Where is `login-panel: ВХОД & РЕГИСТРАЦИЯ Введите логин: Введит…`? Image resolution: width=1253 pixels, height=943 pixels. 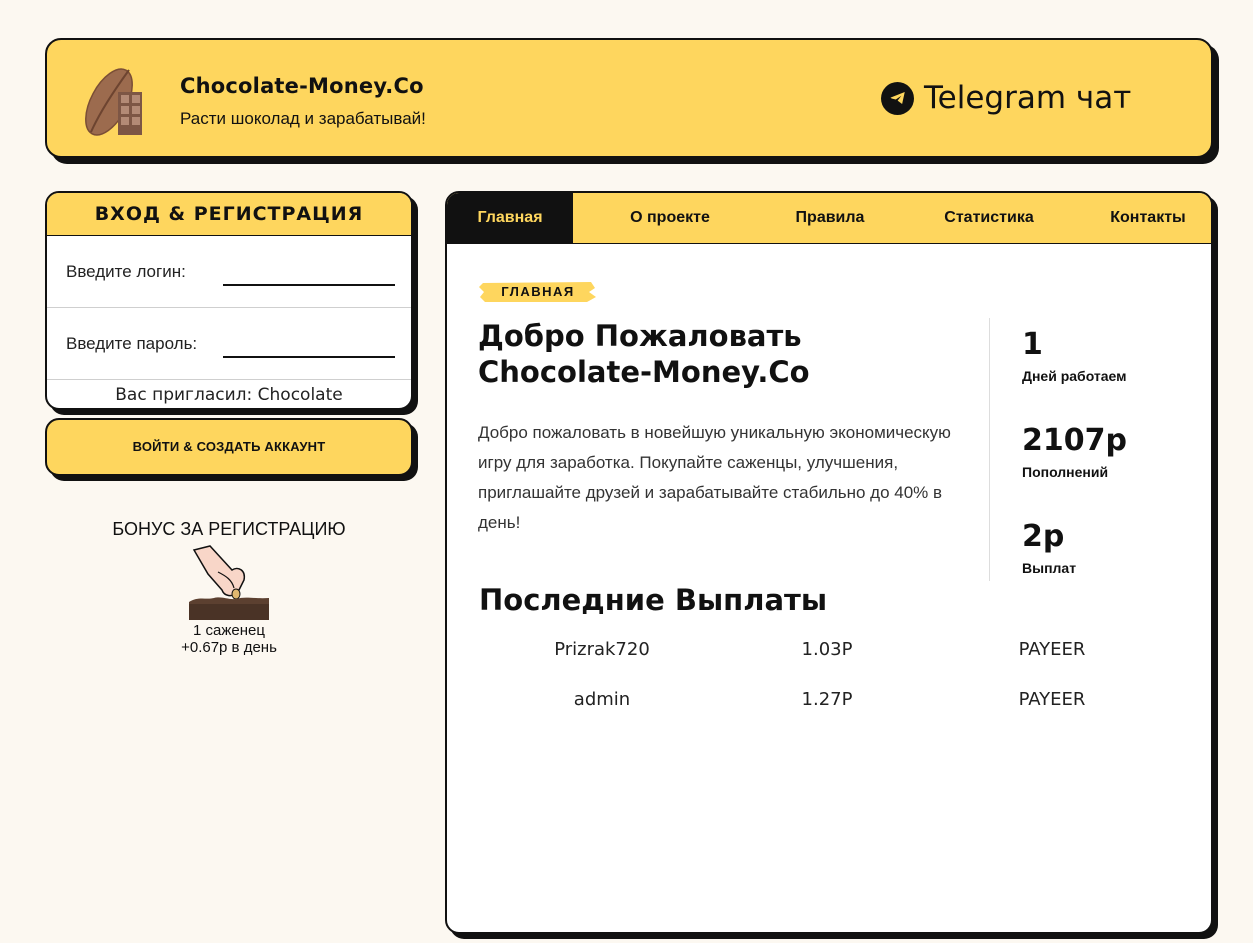 login-panel: ВХОД & РЕГИСТРАЦИЯ Введите логин: Введит… is located at coordinates (229, 300).